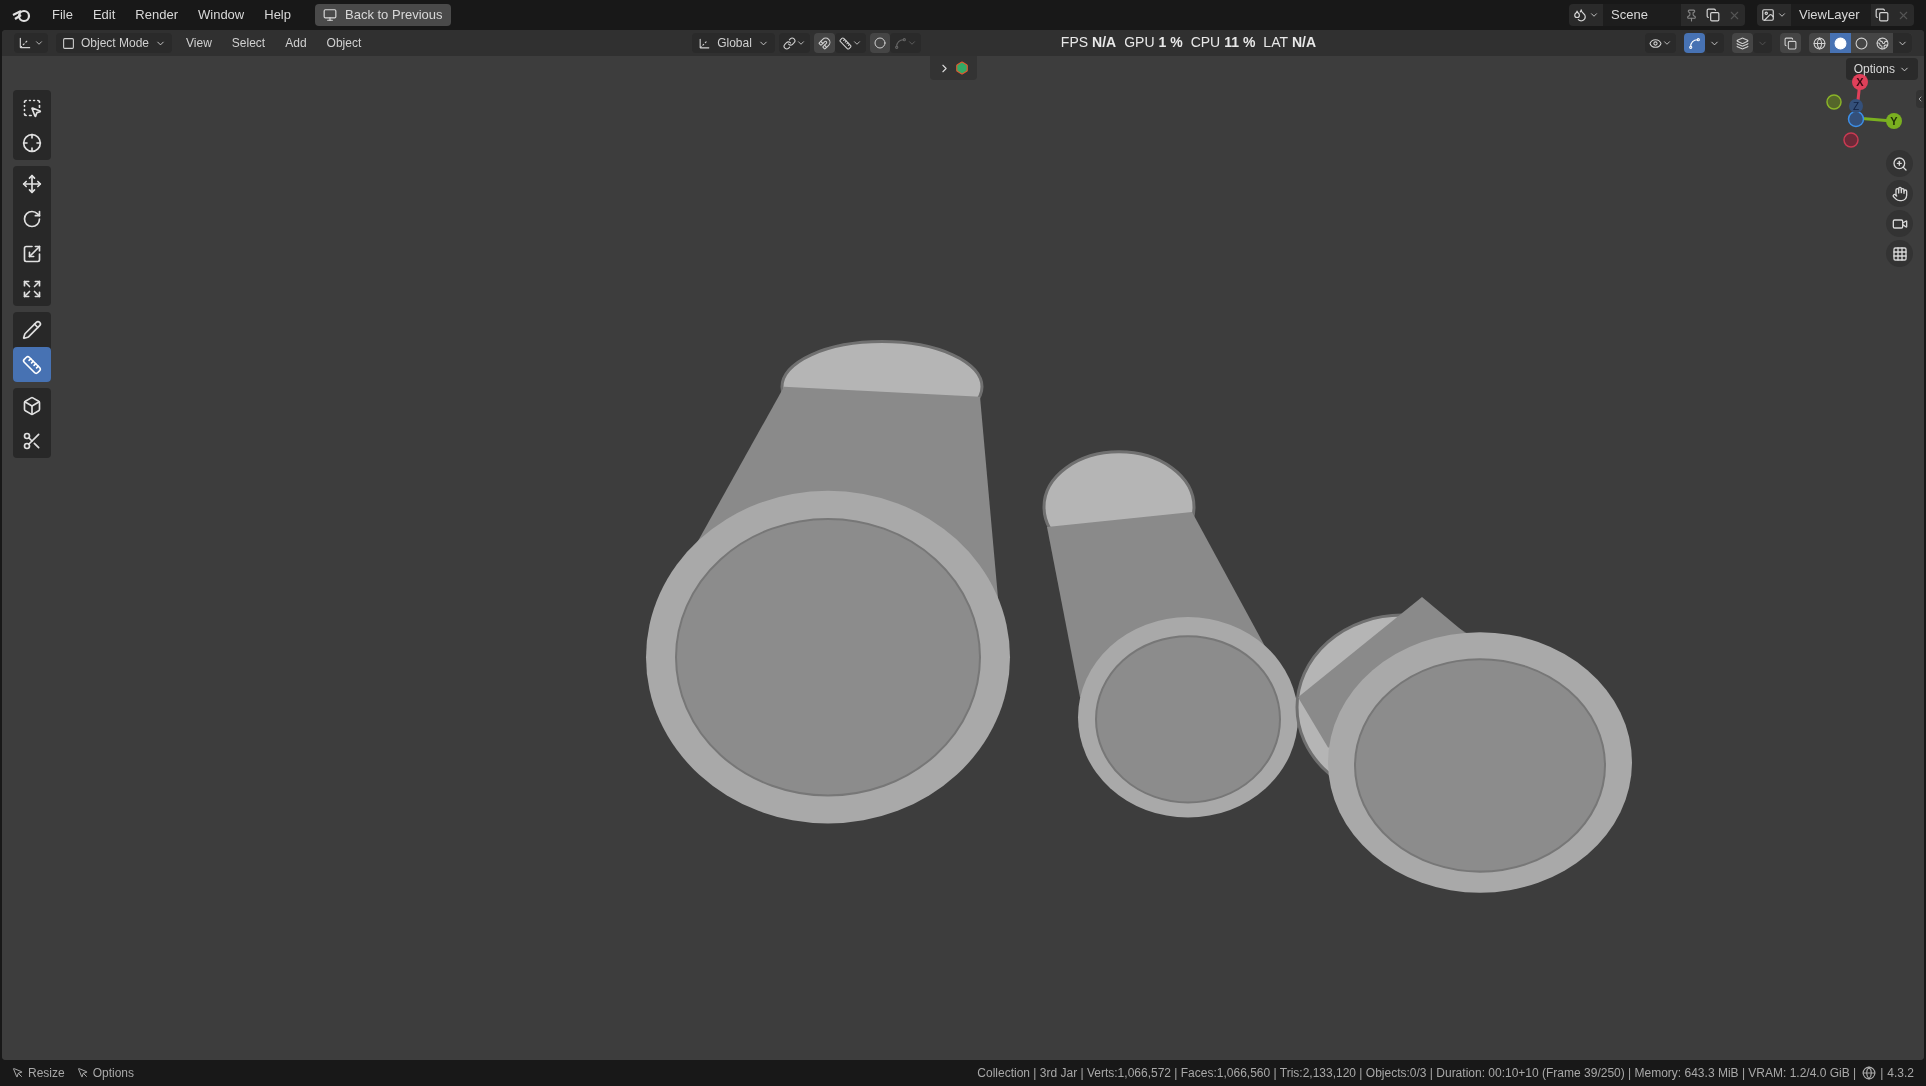 The height and width of the screenshot is (1086, 1926). I want to click on rotate-icon, so click(32, 218).